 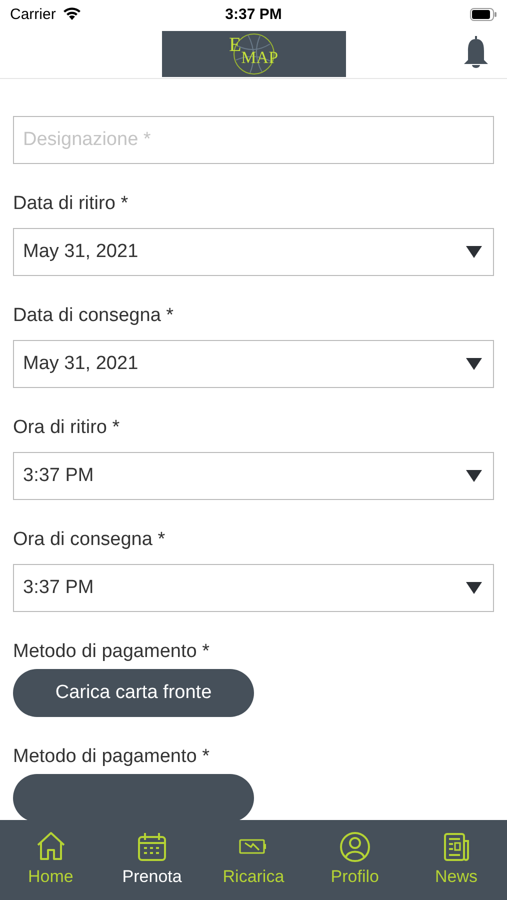 I want to click on person-icon, so click(x=354, y=847).